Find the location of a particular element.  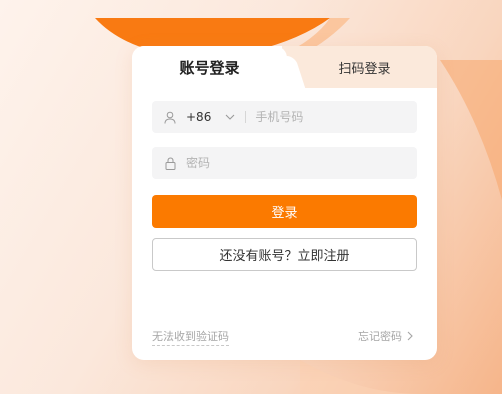

country-code-select: +86 is located at coordinates (210, 117).